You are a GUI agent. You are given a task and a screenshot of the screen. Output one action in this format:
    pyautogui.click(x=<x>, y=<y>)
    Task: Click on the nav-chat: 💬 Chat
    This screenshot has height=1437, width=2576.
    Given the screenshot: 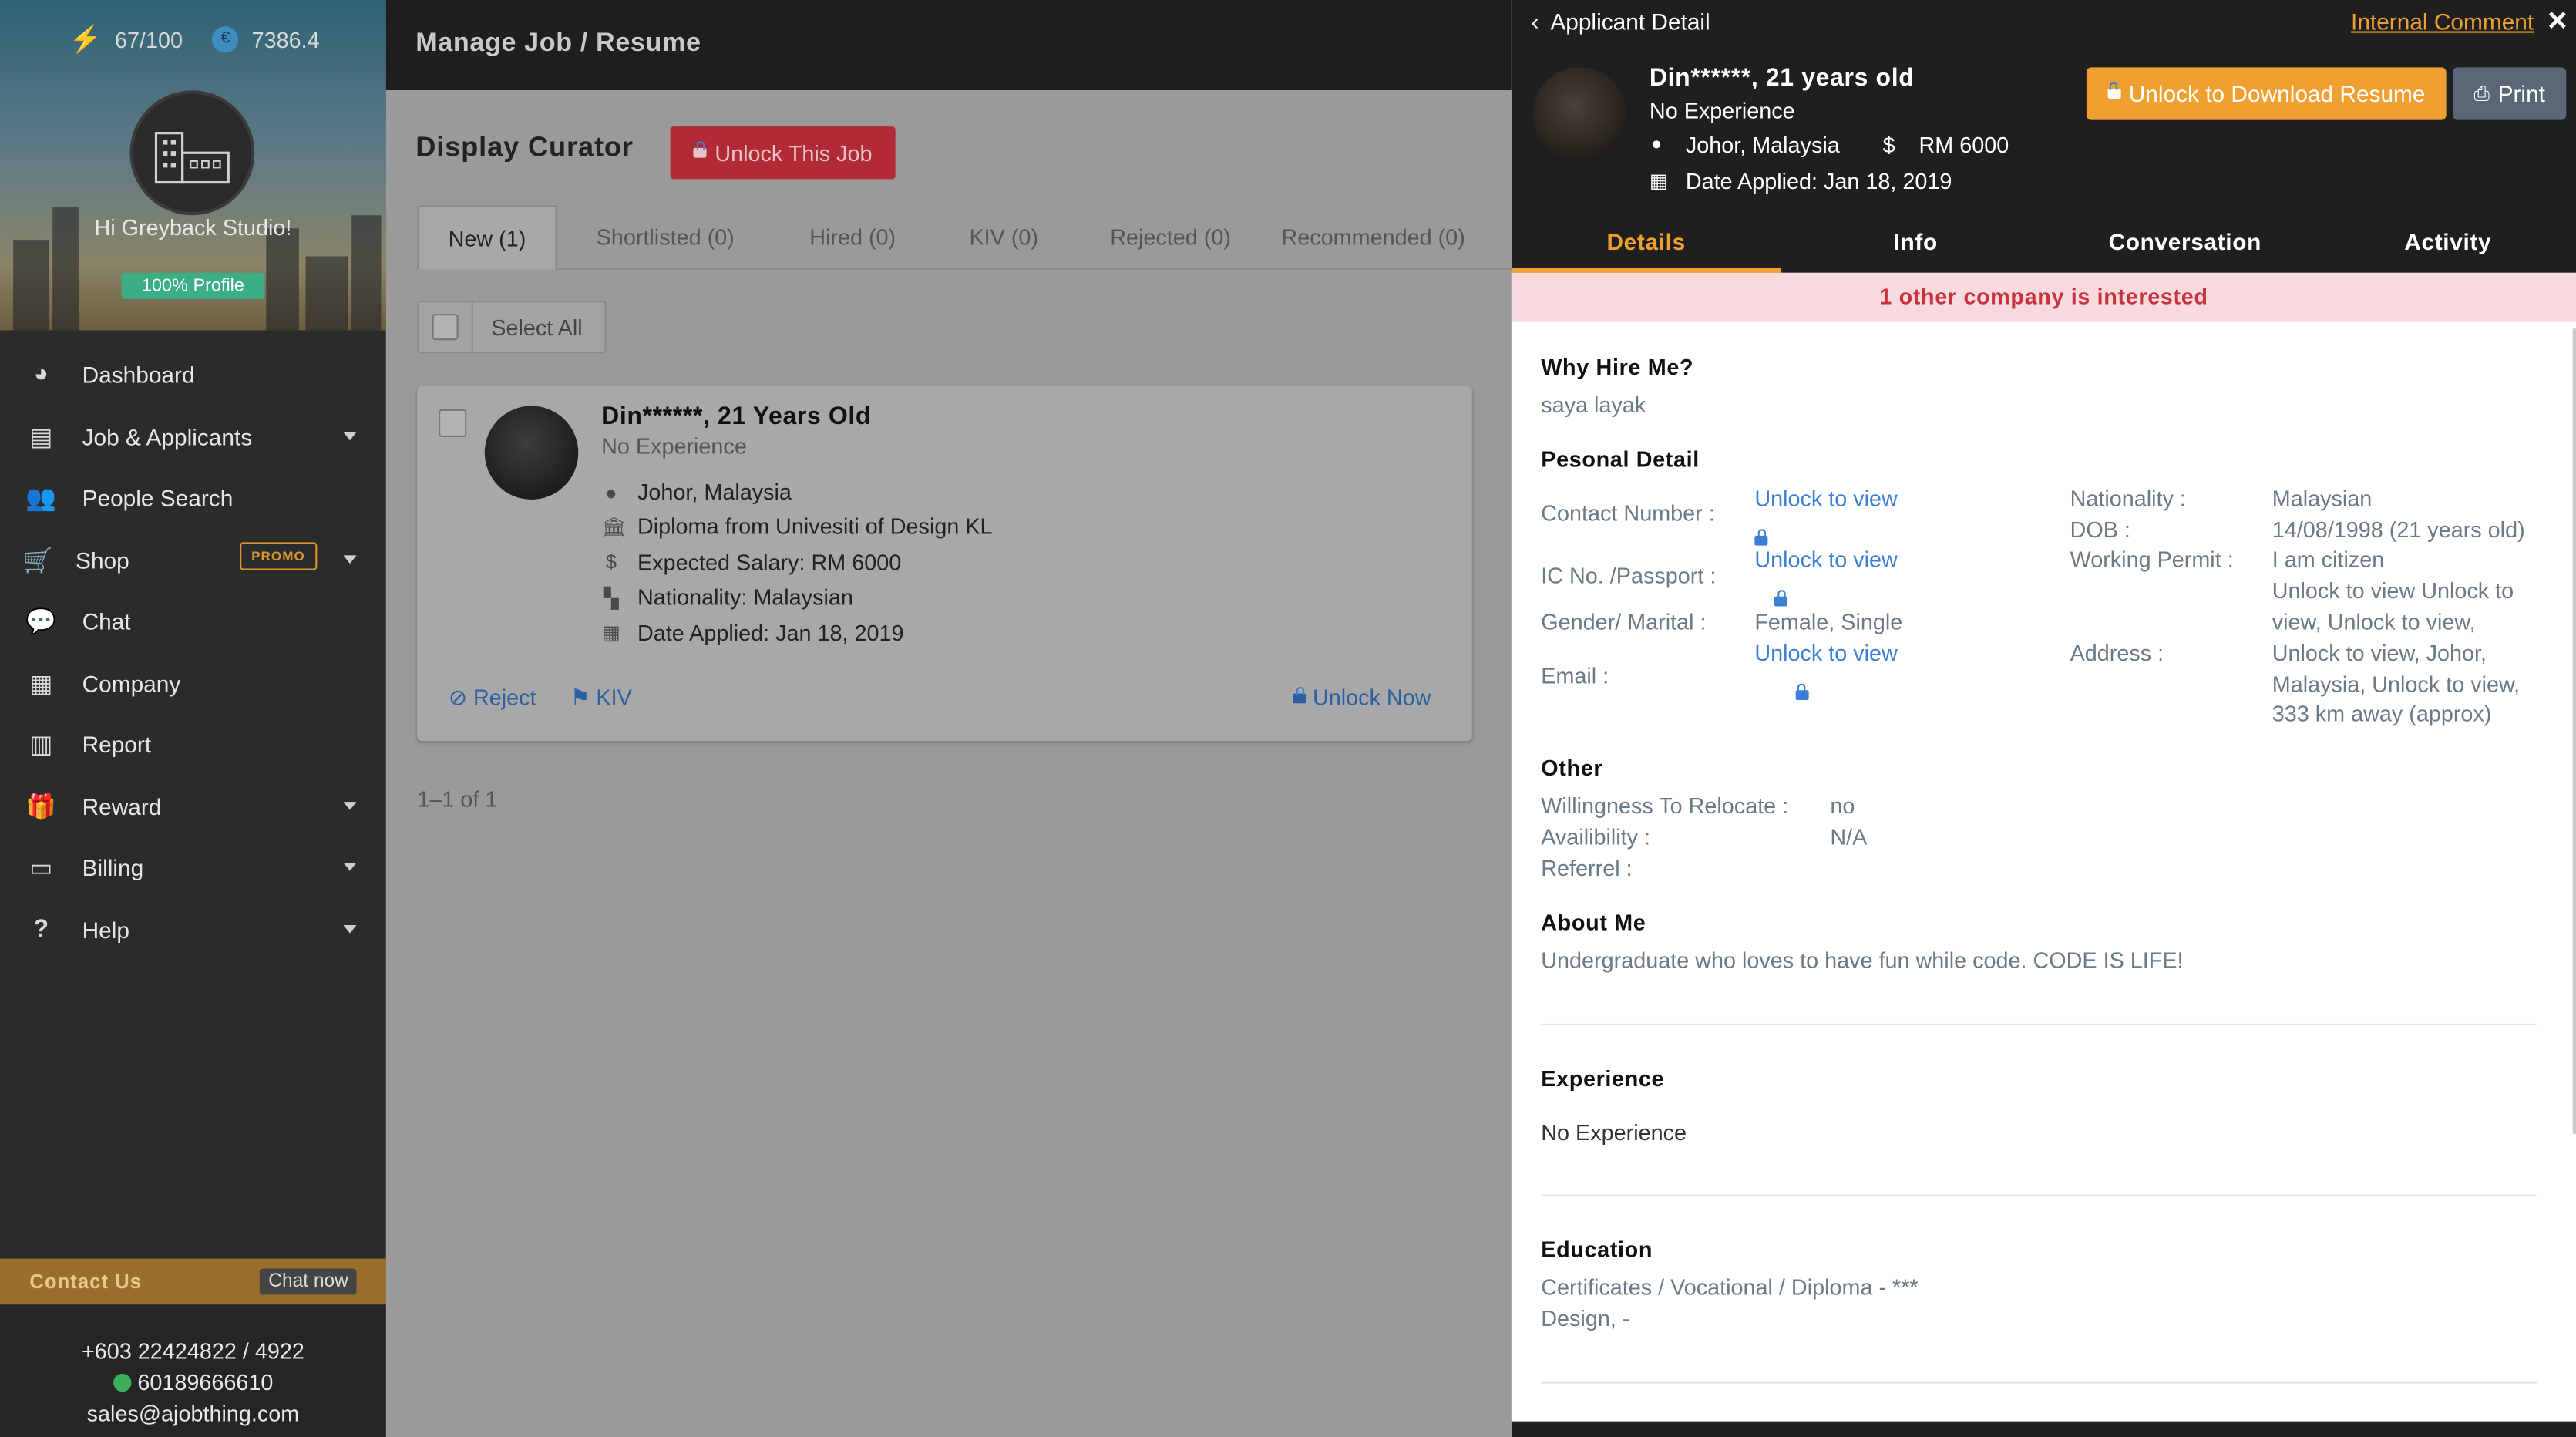 What is the action you would take?
    pyautogui.click(x=193, y=620)
    